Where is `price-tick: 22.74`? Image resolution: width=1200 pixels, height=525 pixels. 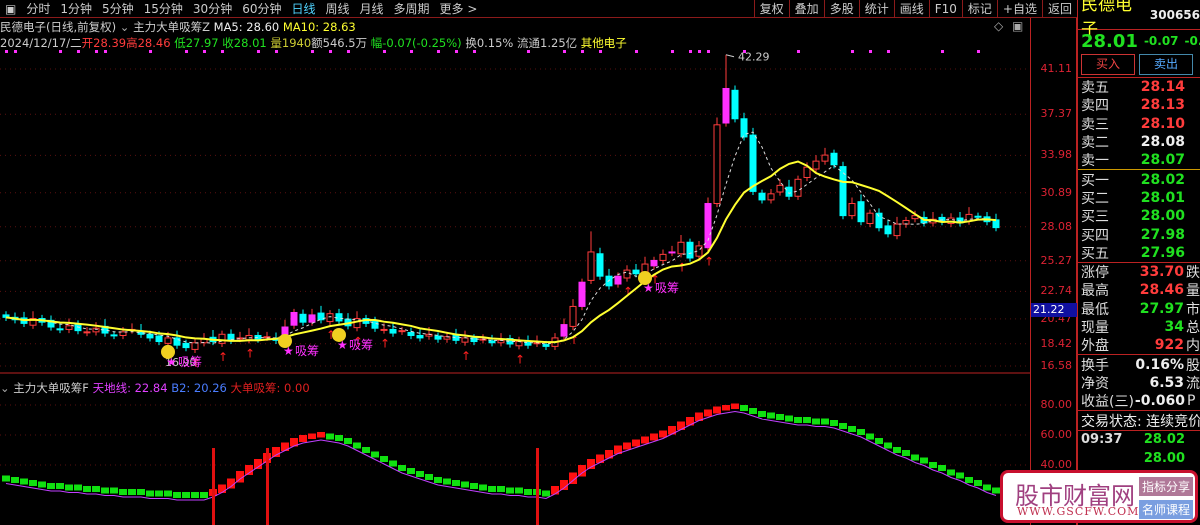
price-tick: 22.74 is located at coordinates (1056, 291).